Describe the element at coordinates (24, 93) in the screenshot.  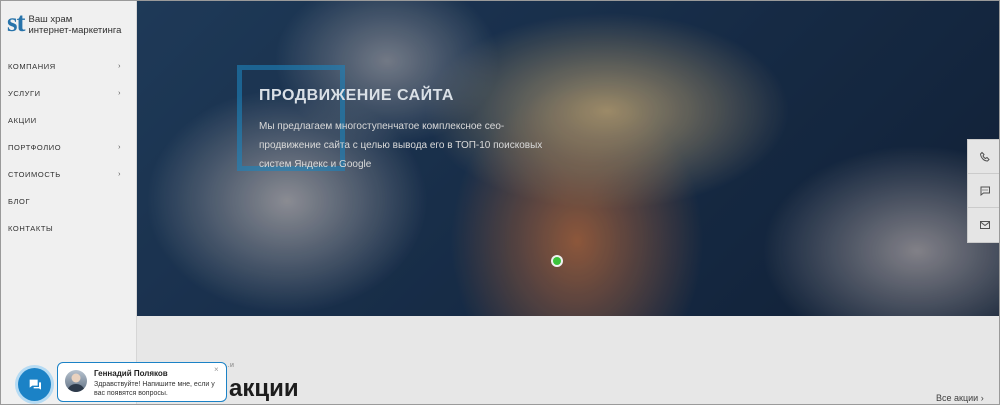
I see `nav-item-label: УСЛУГИ` at that location.